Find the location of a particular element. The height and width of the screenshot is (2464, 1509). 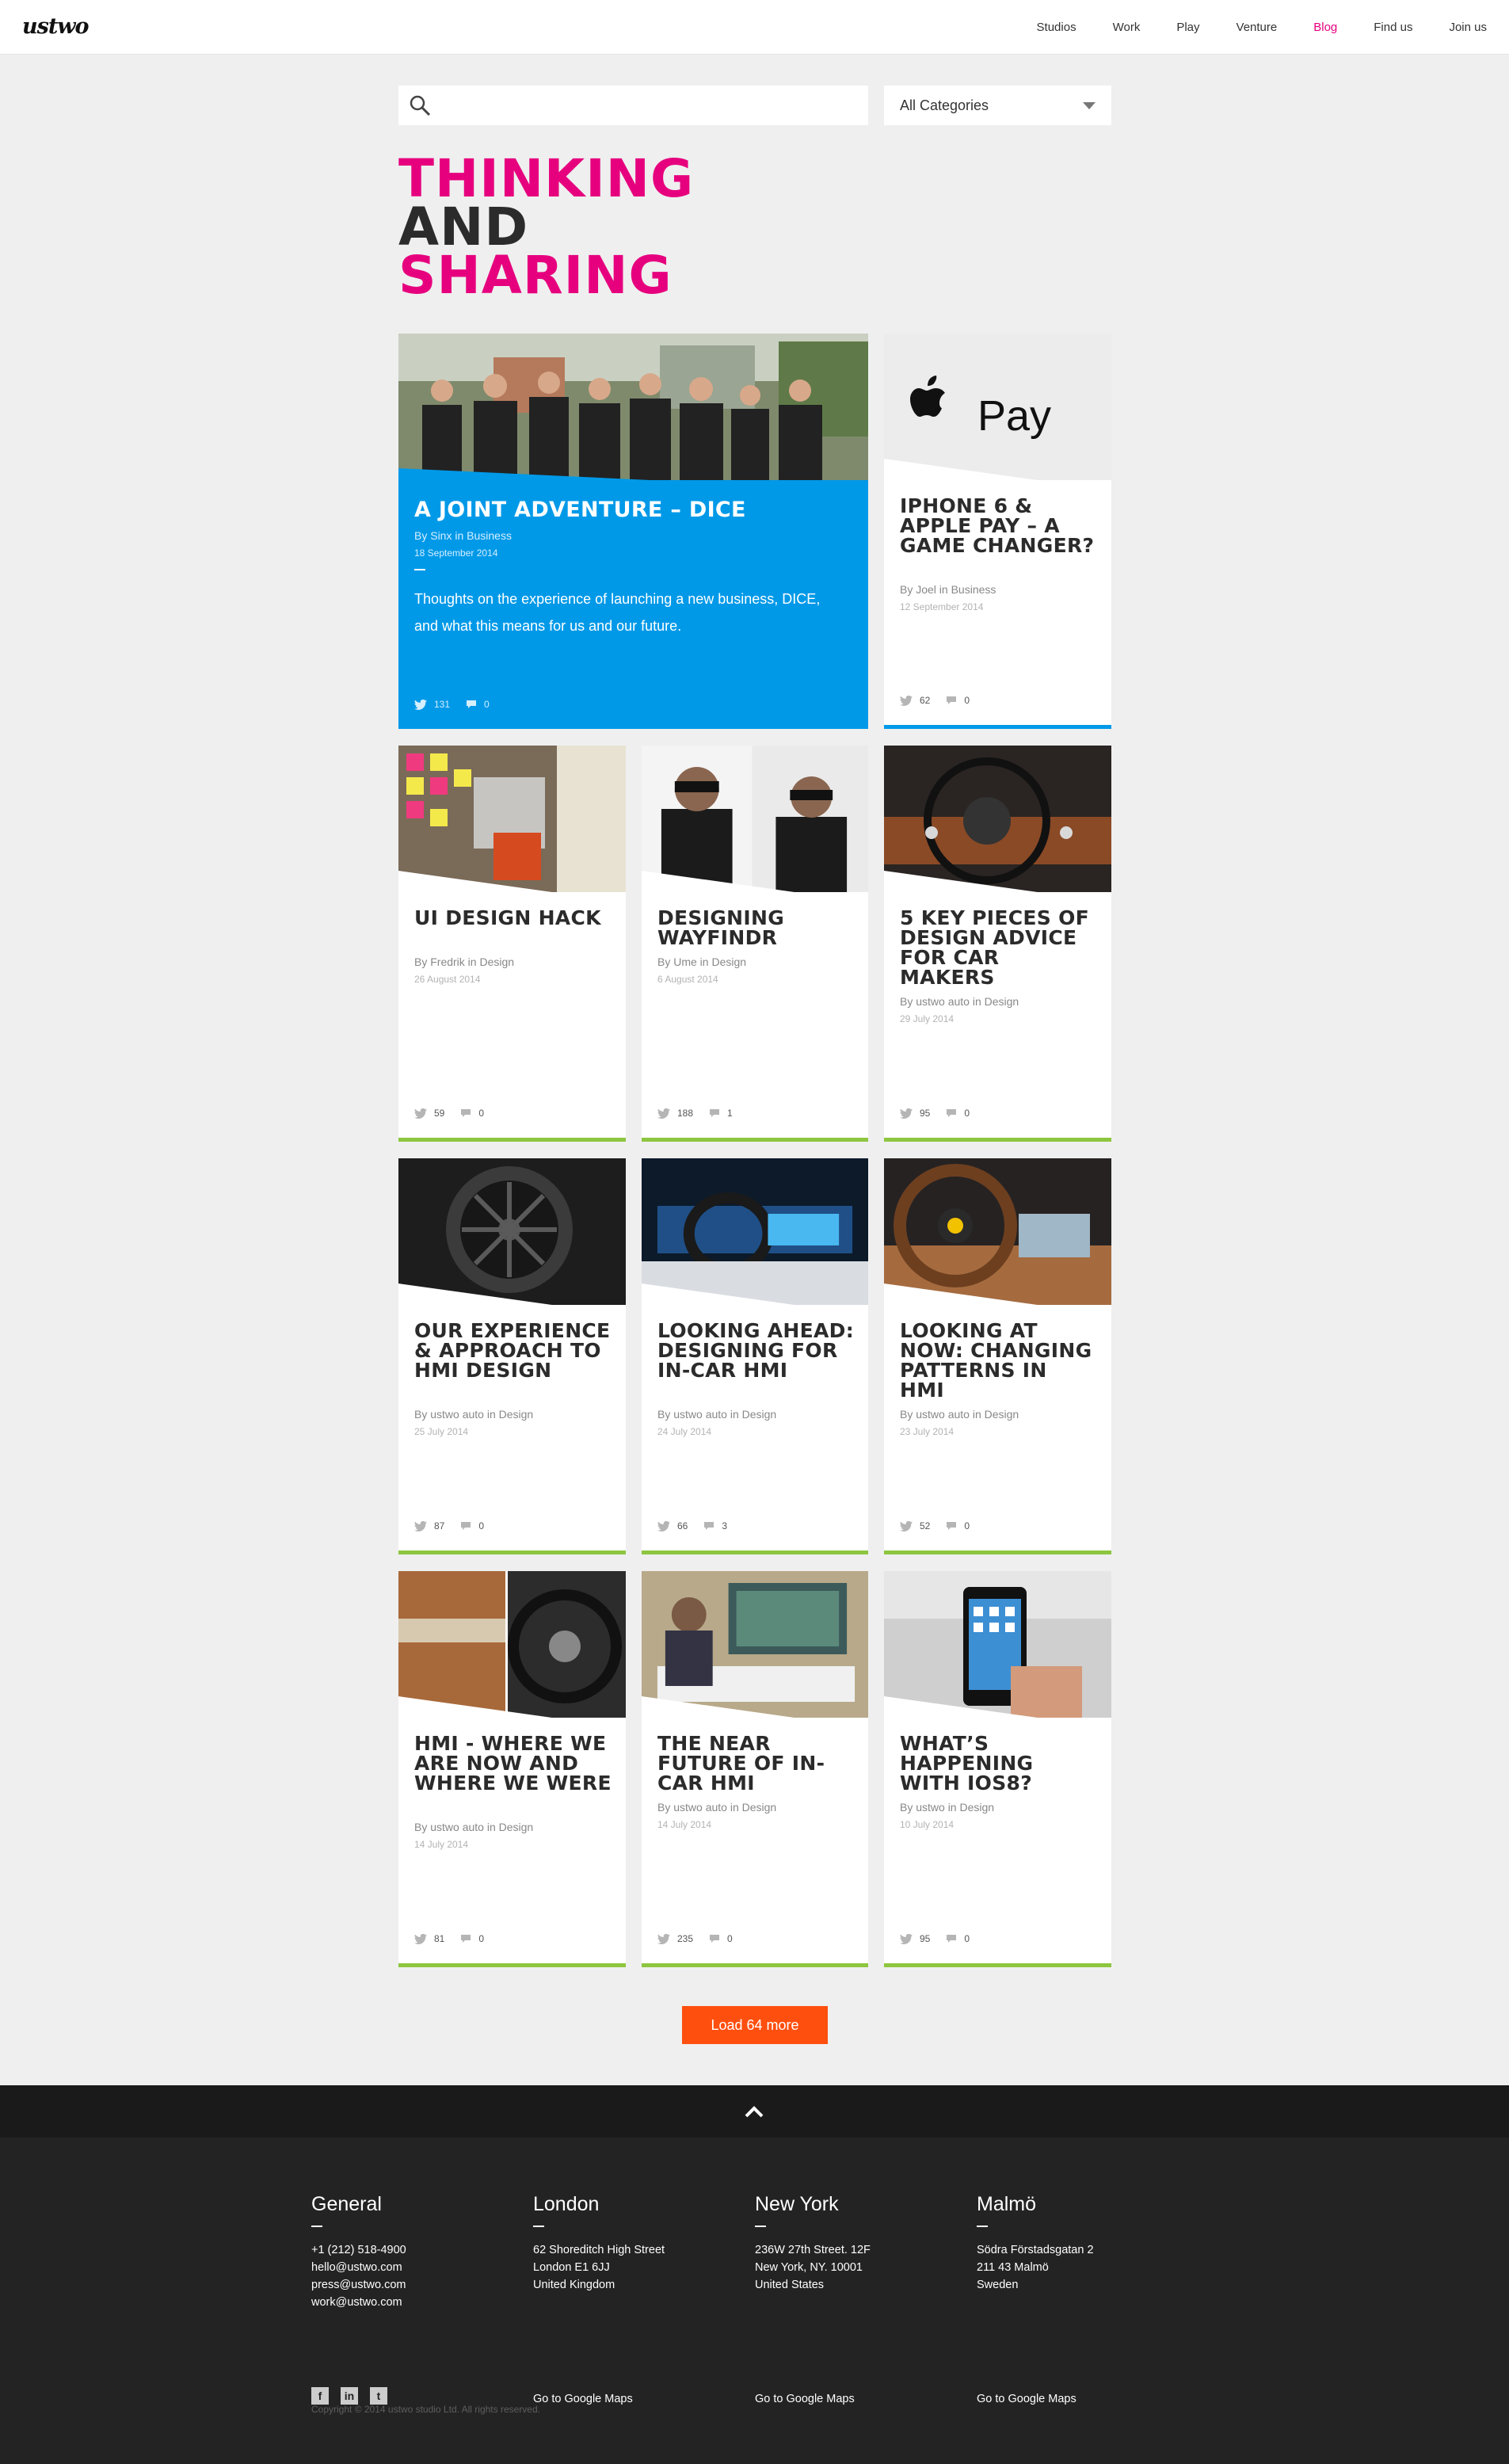

comment-count: 3 is located at coordinates (725, 1525).